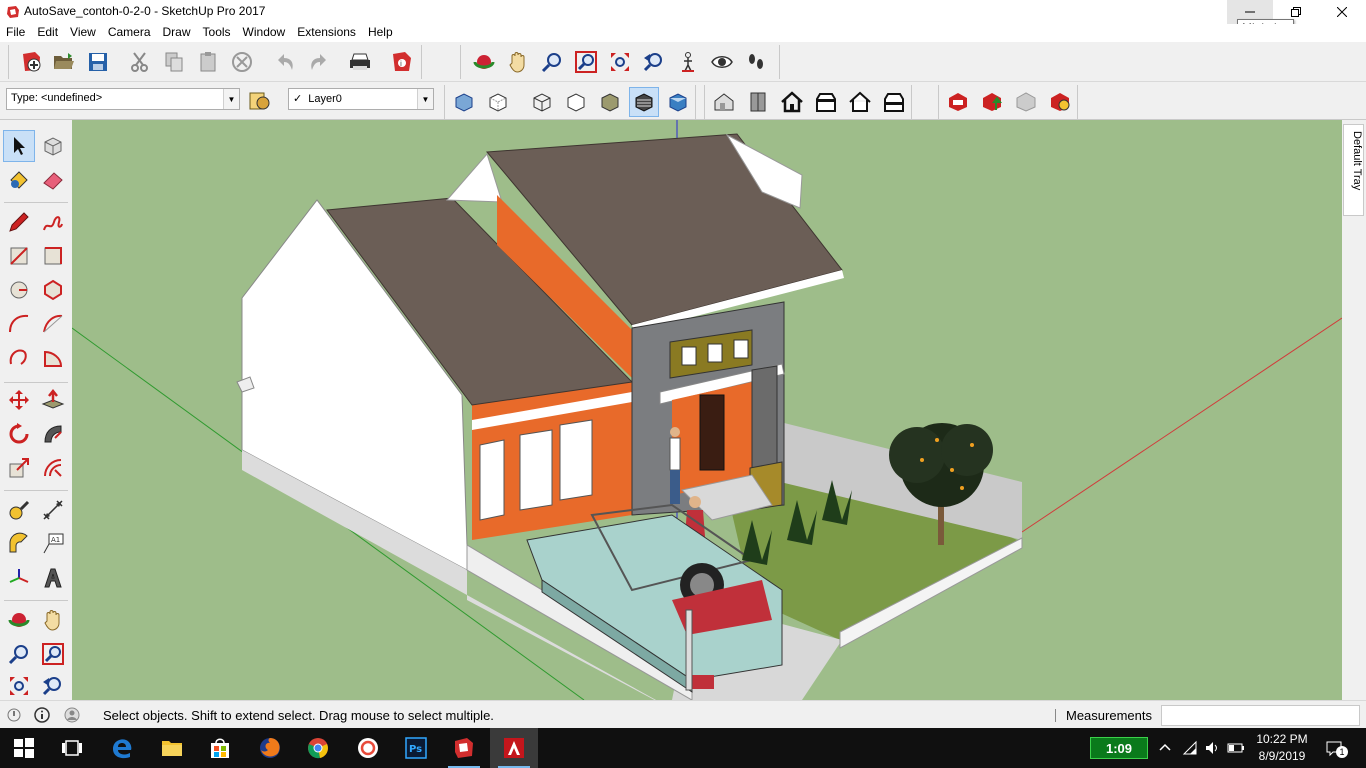  Describe the element at coordinates (722, 62) in the screenshot. I see `look-around-button` at that location.